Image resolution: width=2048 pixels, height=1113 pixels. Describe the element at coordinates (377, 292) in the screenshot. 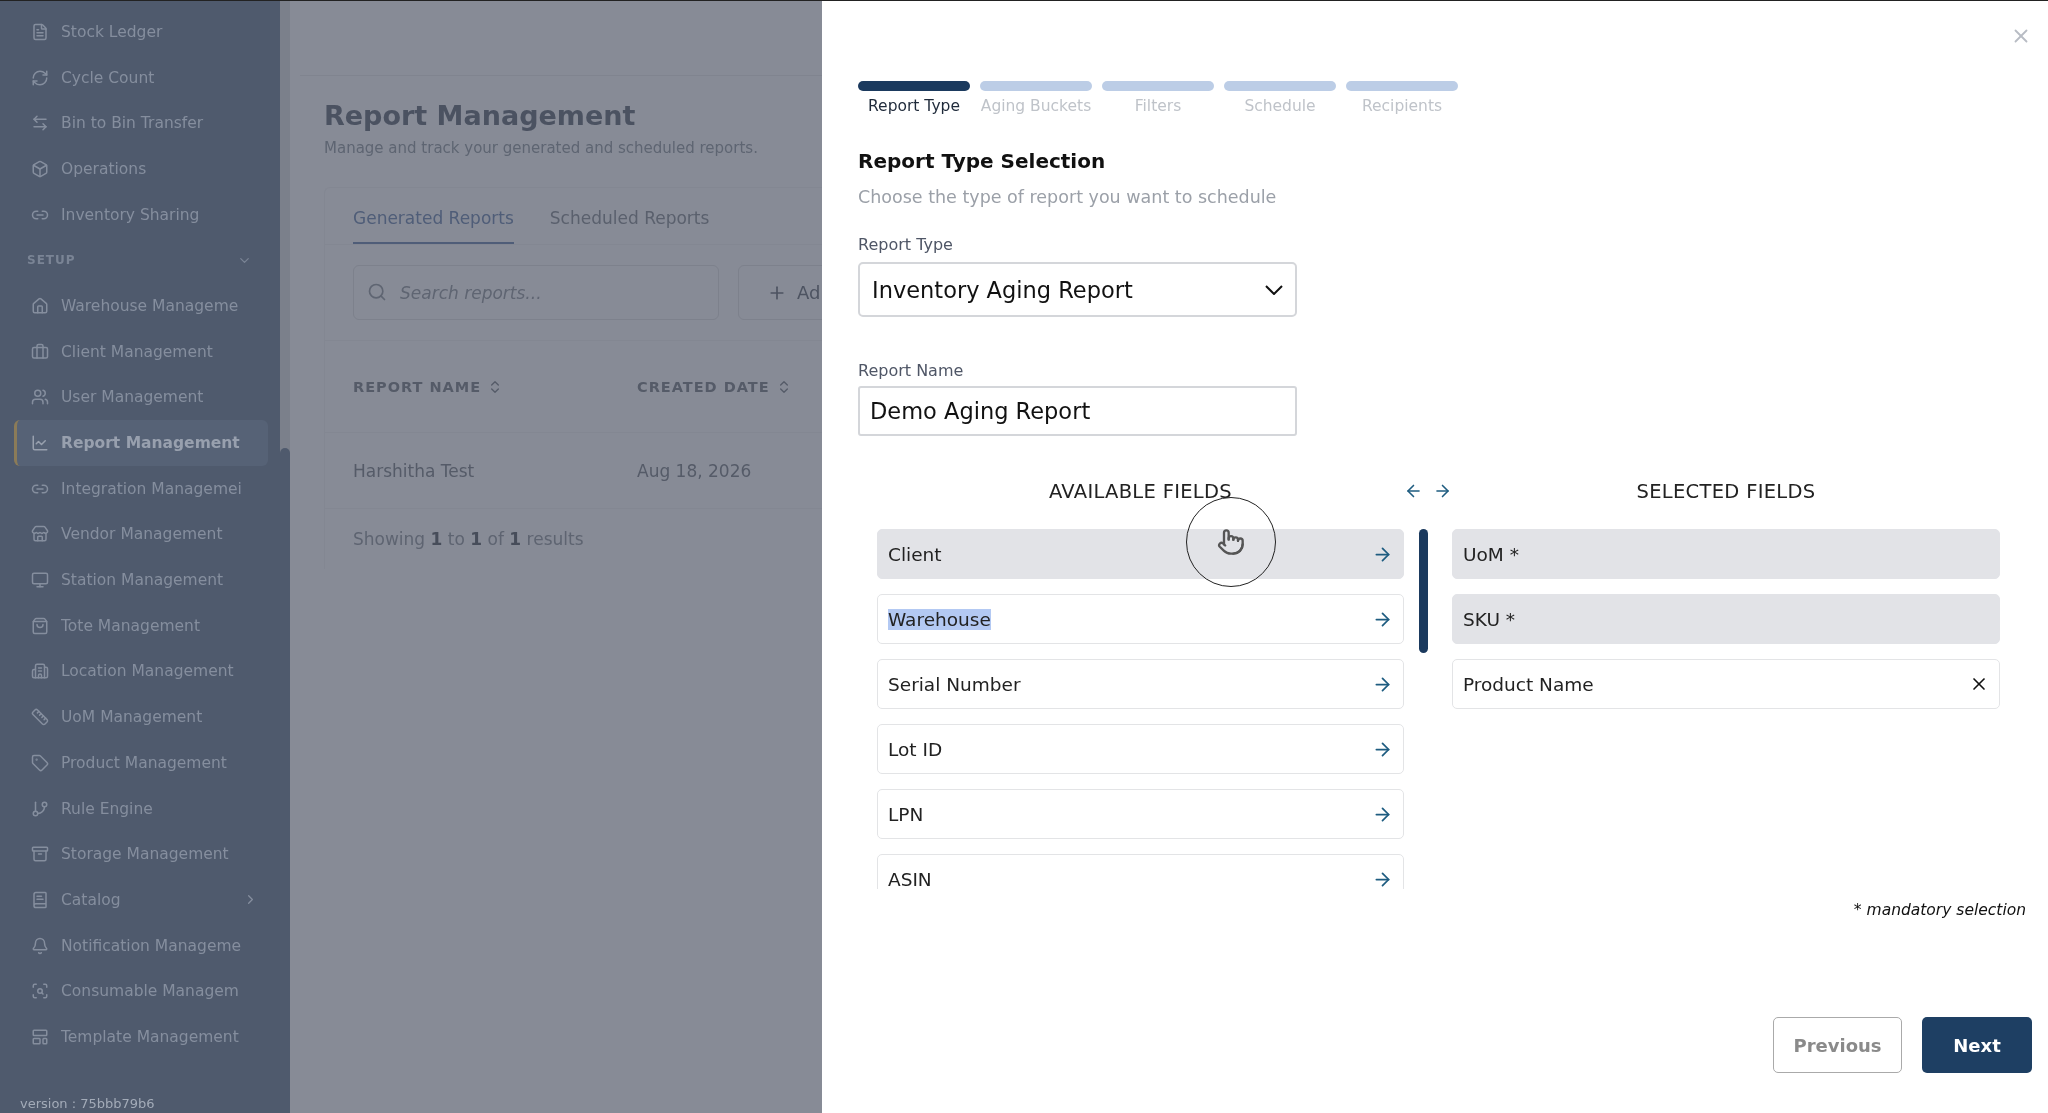

I see `search-icon` at that location.